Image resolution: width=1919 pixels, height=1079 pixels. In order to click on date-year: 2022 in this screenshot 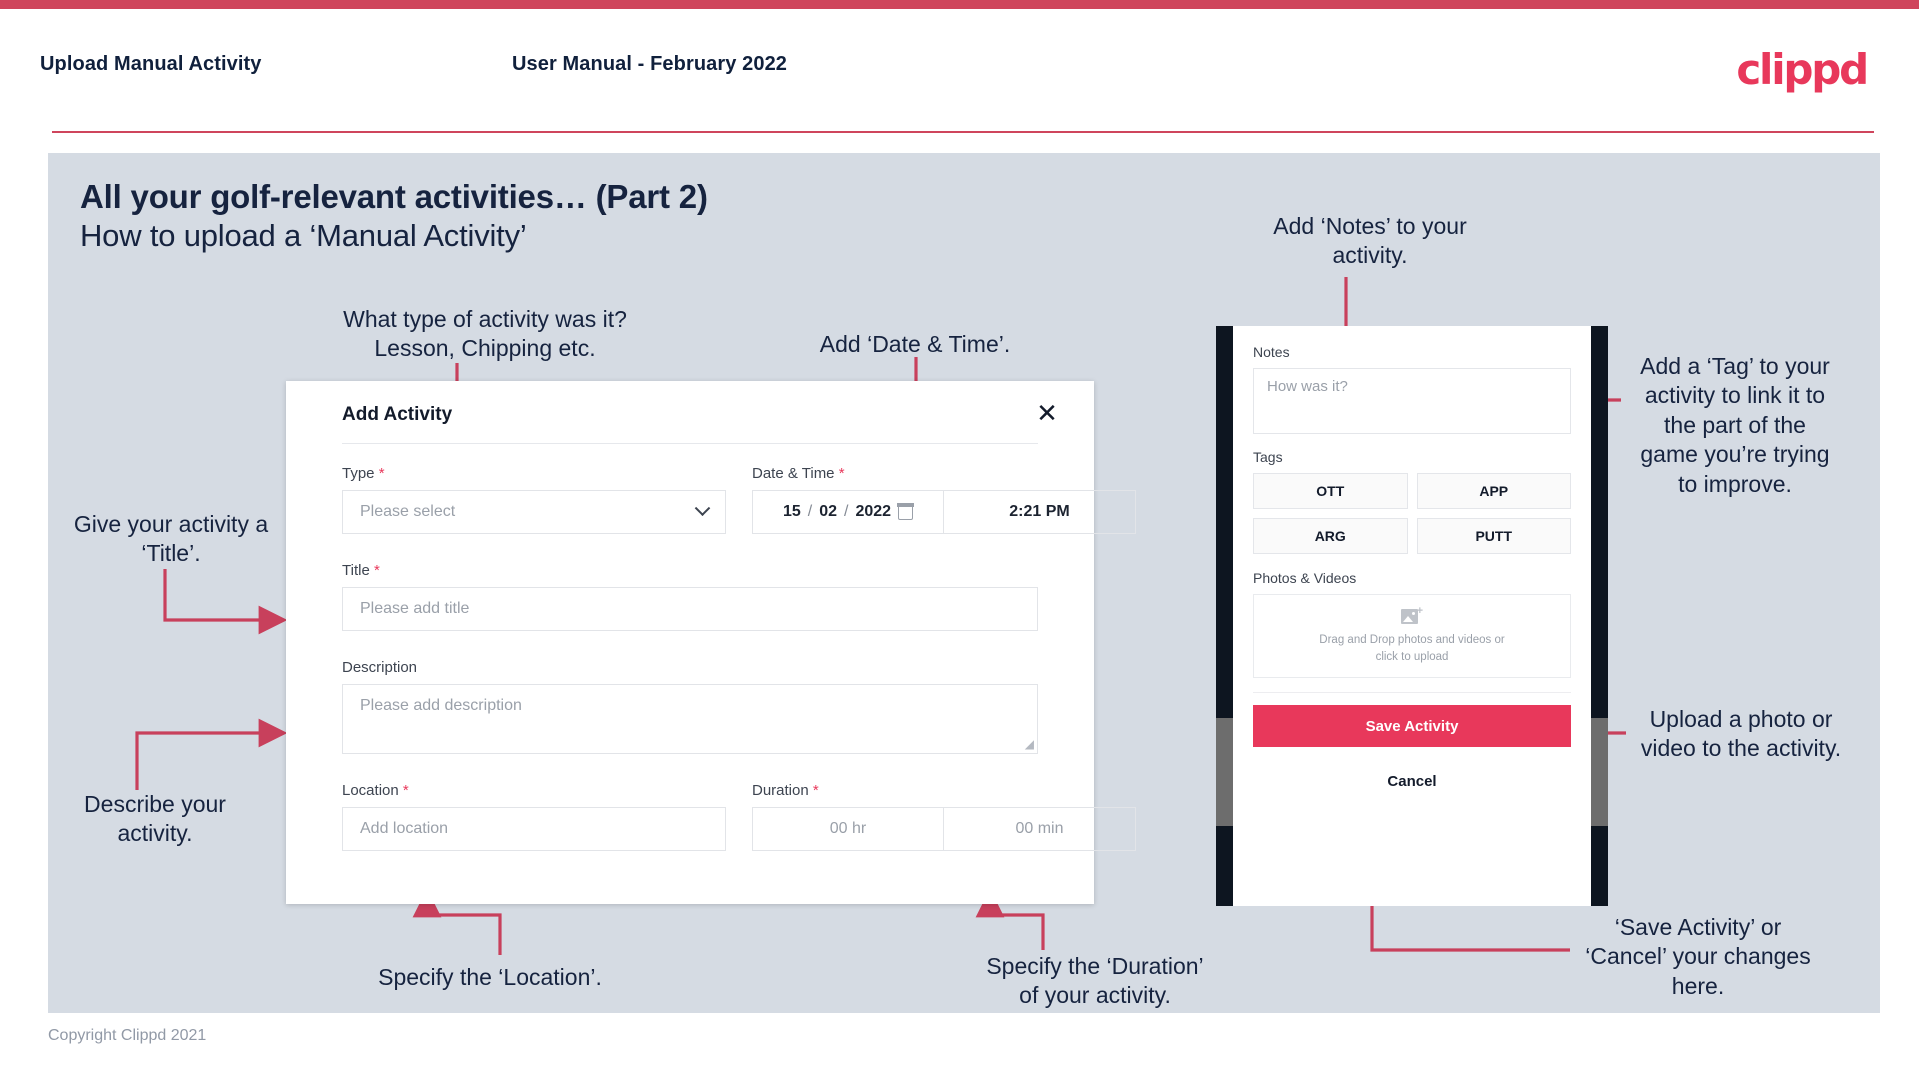, I will do `click(873, 511)`.